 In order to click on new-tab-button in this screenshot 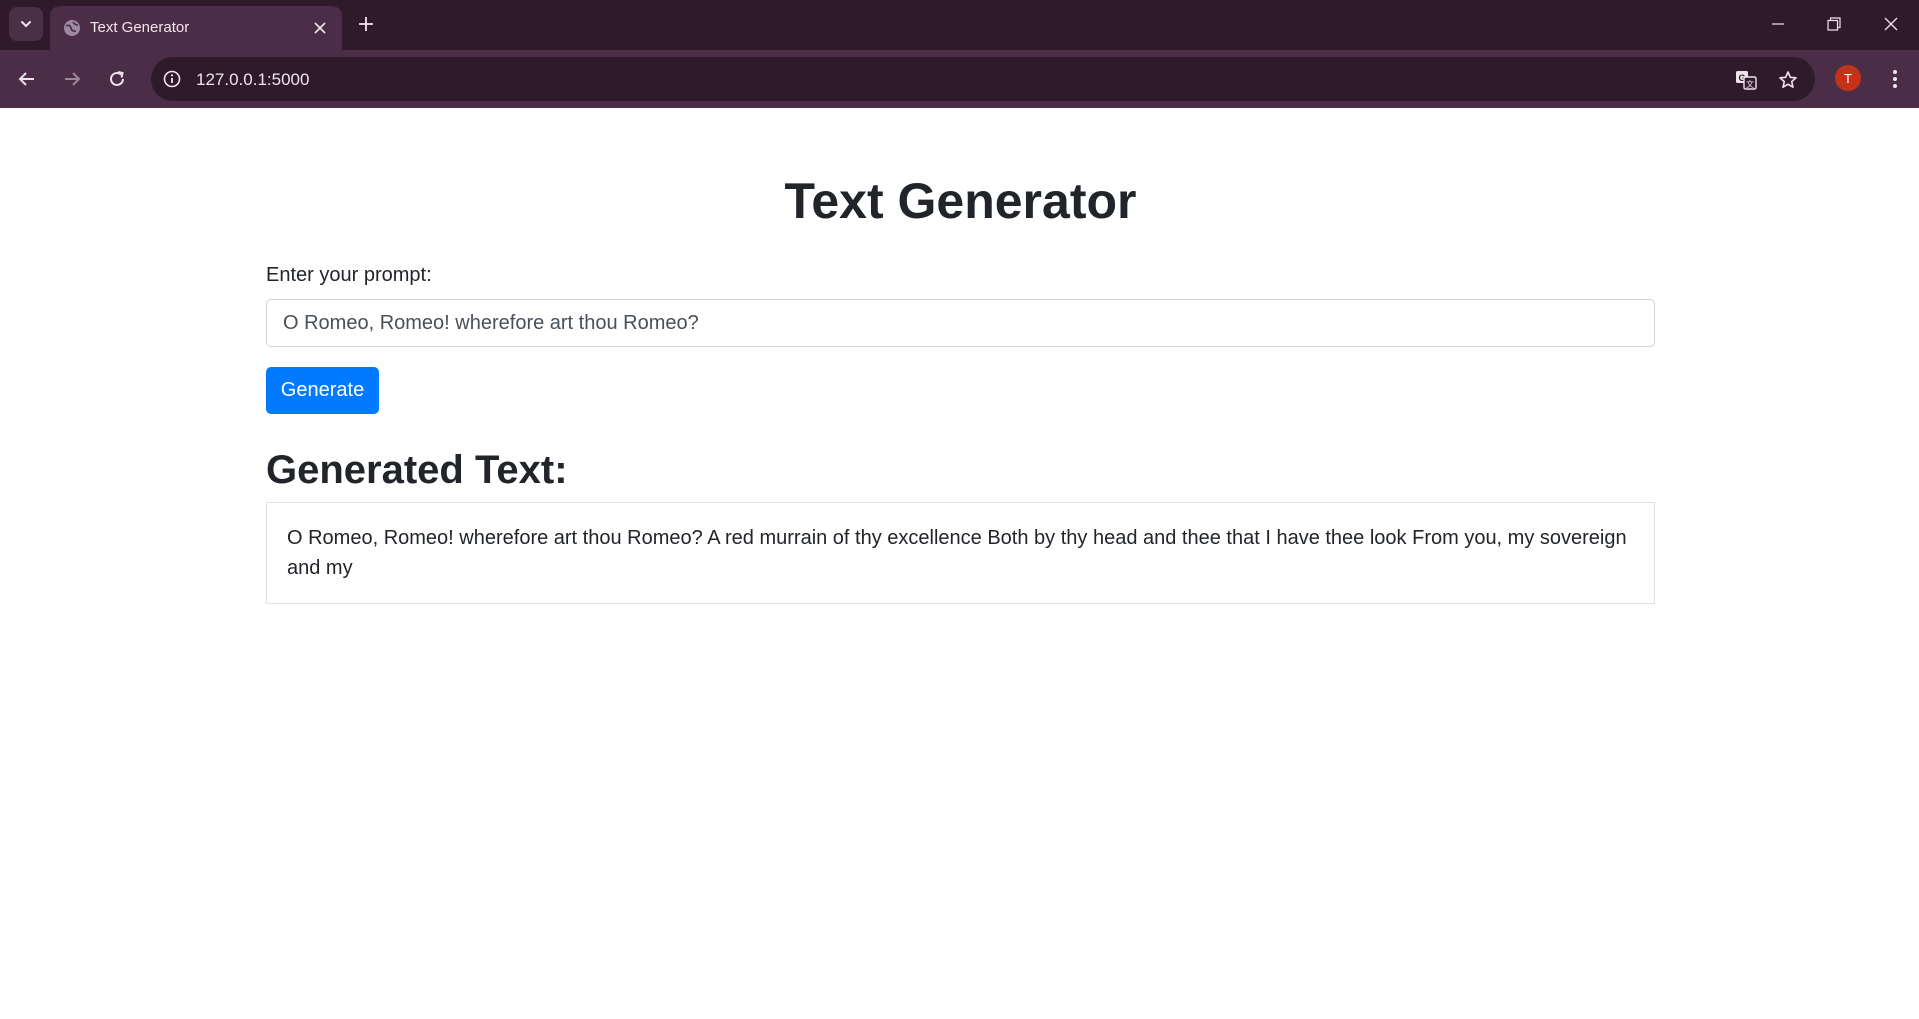, I will do `click(366, 24)`.